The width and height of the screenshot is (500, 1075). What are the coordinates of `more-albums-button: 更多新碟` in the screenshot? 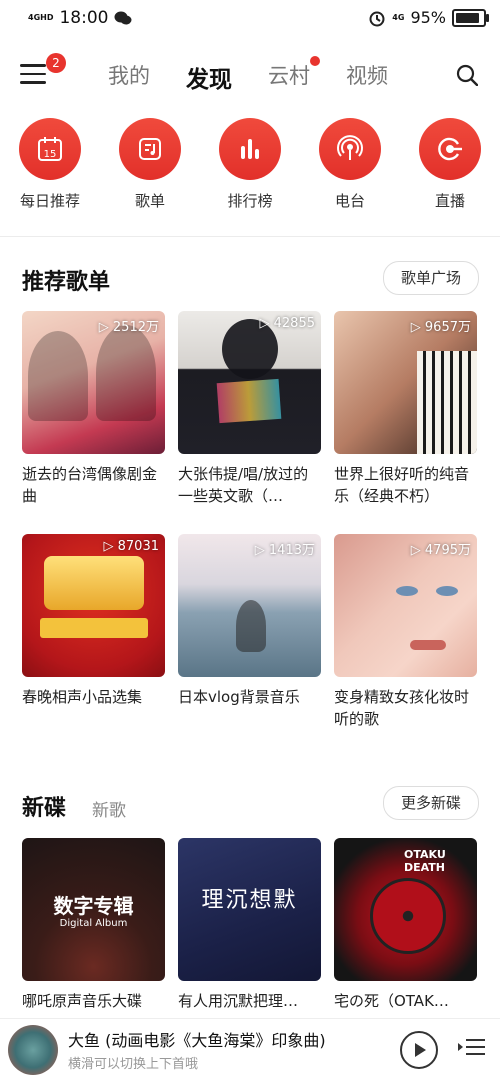 It's located at (431, 803).